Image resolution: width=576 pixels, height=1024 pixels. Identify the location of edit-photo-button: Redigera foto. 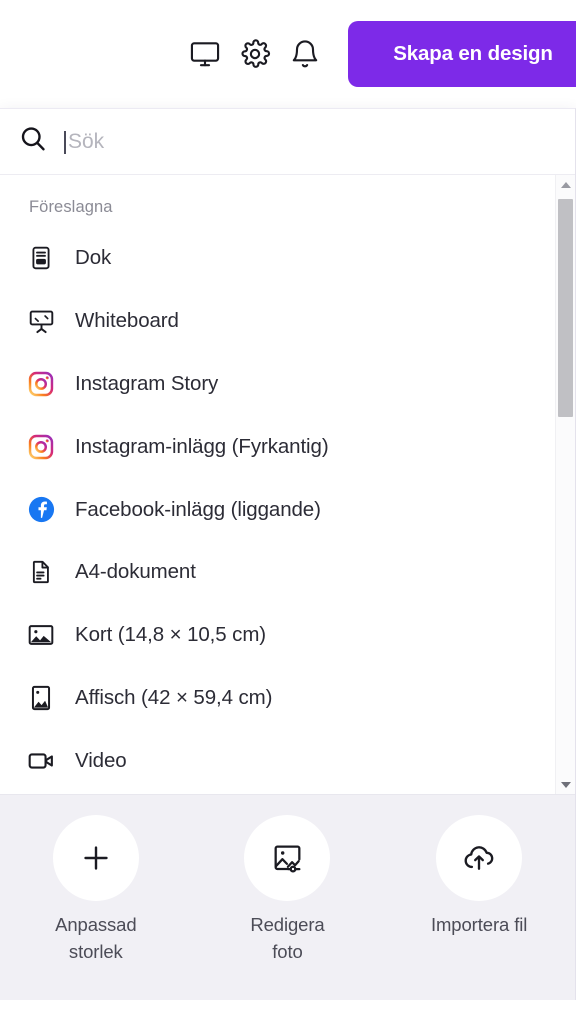
(287, 890).